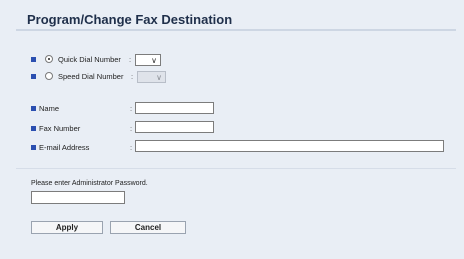  Describe the element at coordinates (64, 147) in the screenshot. I see `email-label: E-mail Address` at that location.